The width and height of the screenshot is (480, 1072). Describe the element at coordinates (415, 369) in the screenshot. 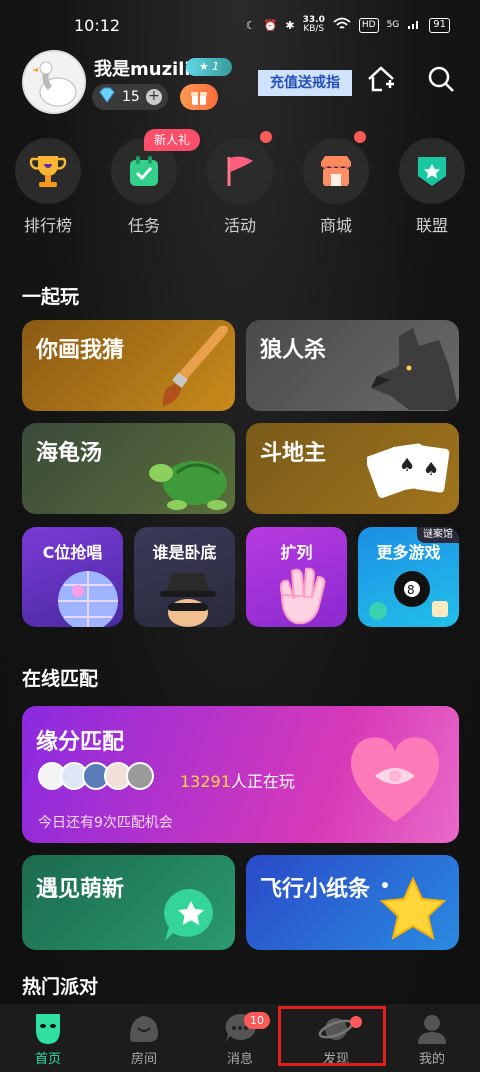

I see `wolf-icon` at that location.